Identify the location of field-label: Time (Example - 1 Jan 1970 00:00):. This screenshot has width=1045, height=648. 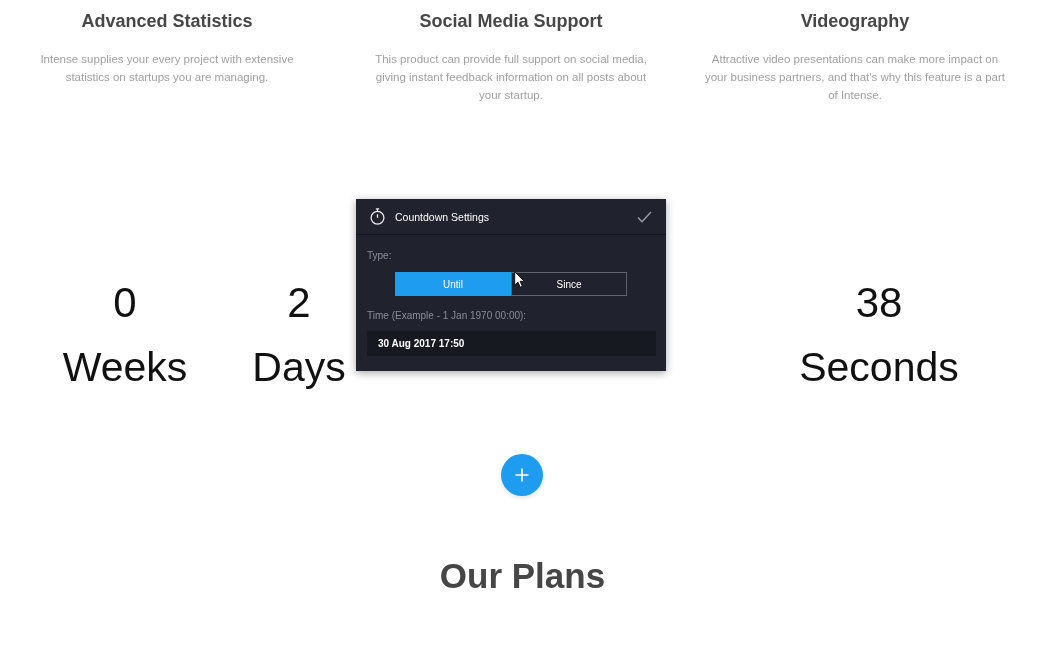
(447, 316).